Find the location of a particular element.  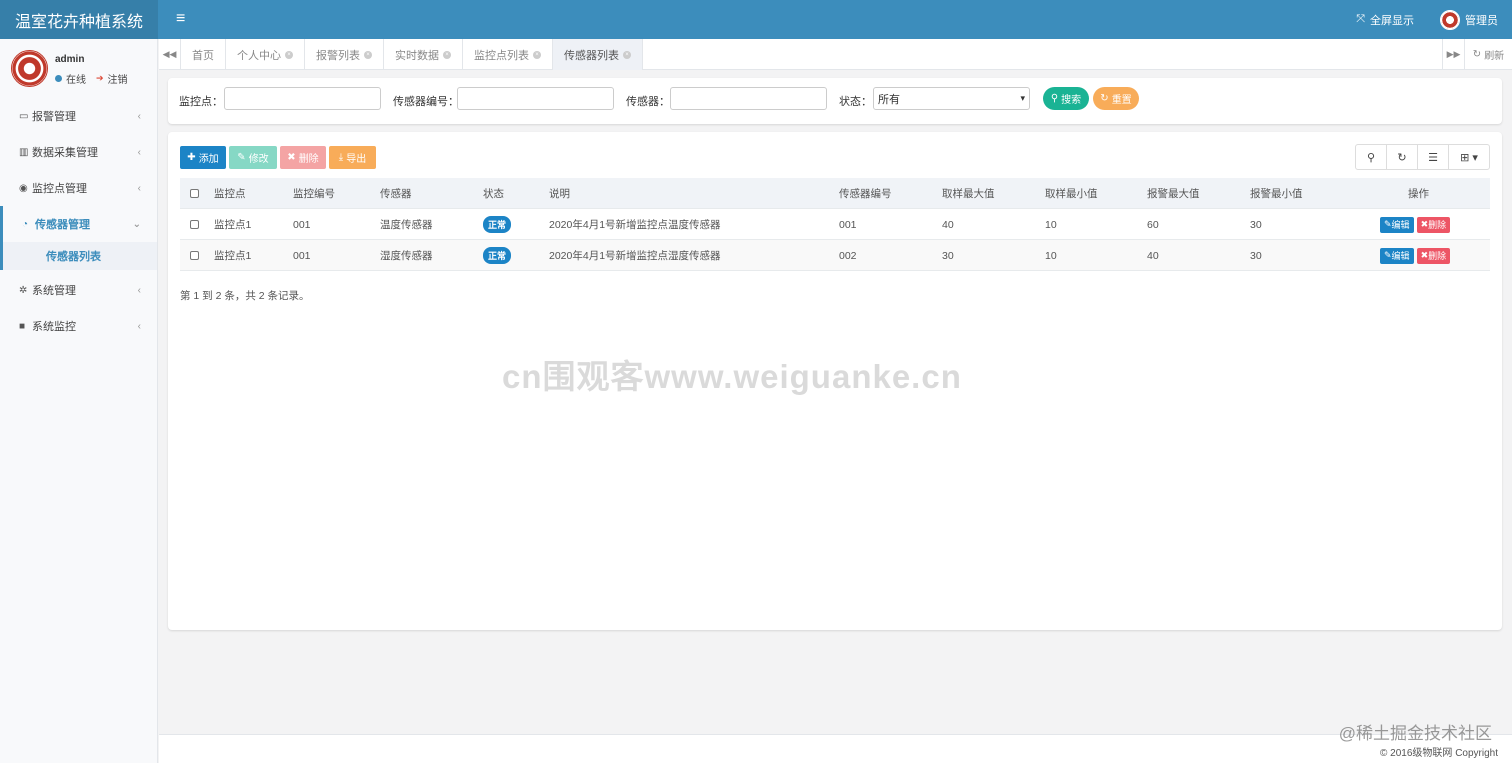

search-toggle-icon: ⚲ is located at coordinates (1371, 157).